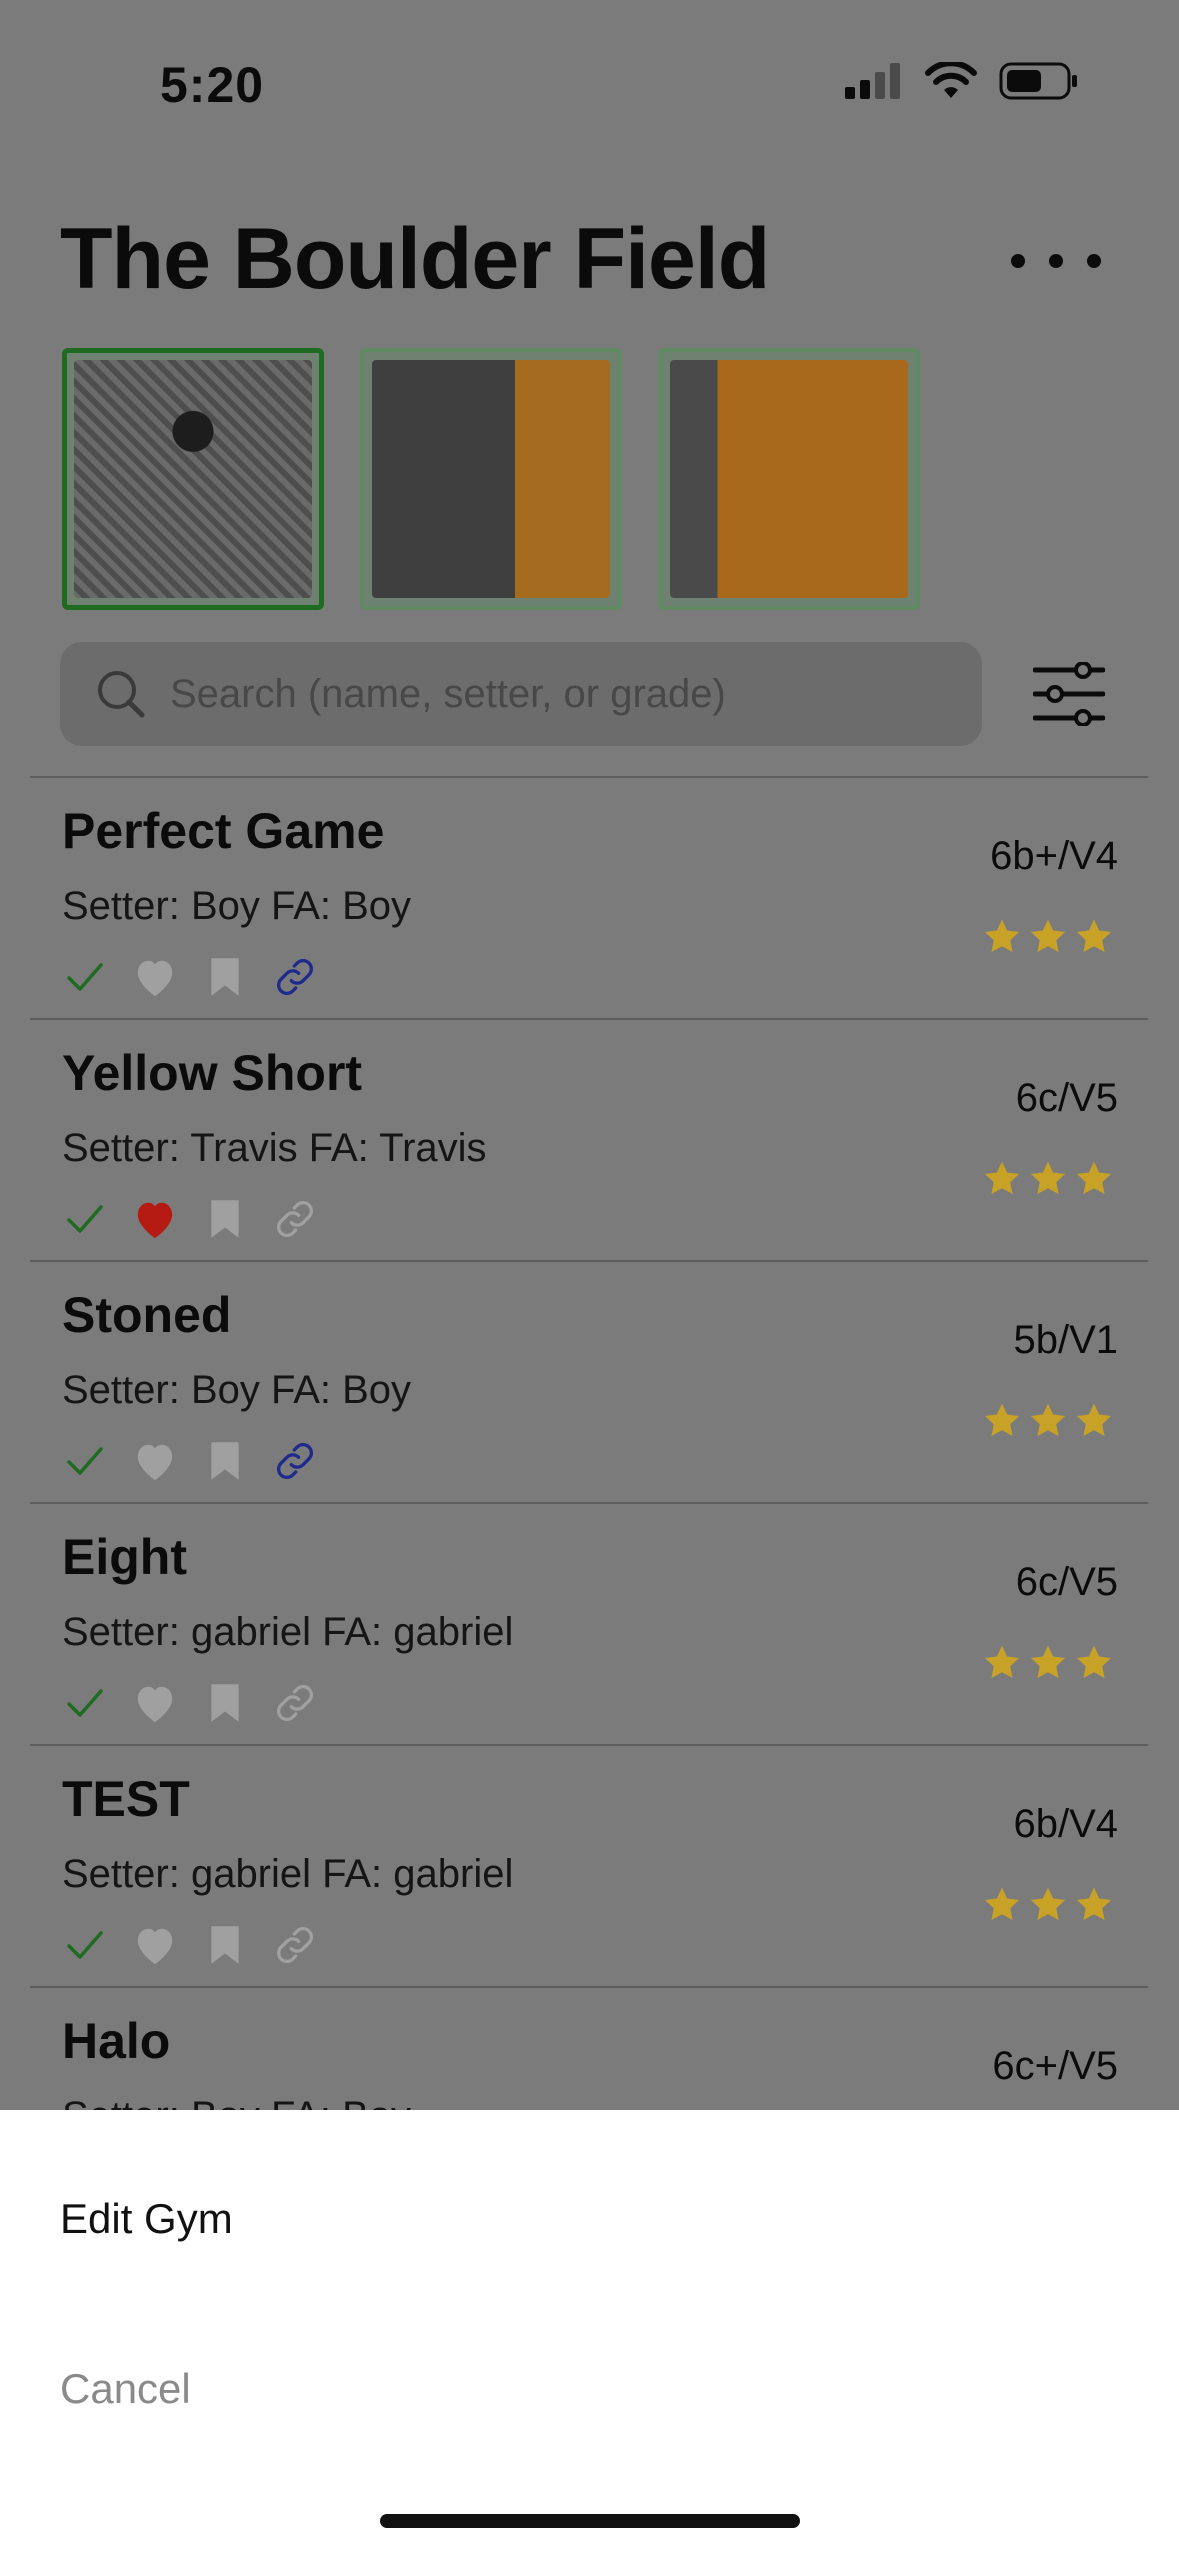 Image resolution: width=1179 pixels, height=2556 pixels. I want to click on battery-icon, so click(1038, 81).